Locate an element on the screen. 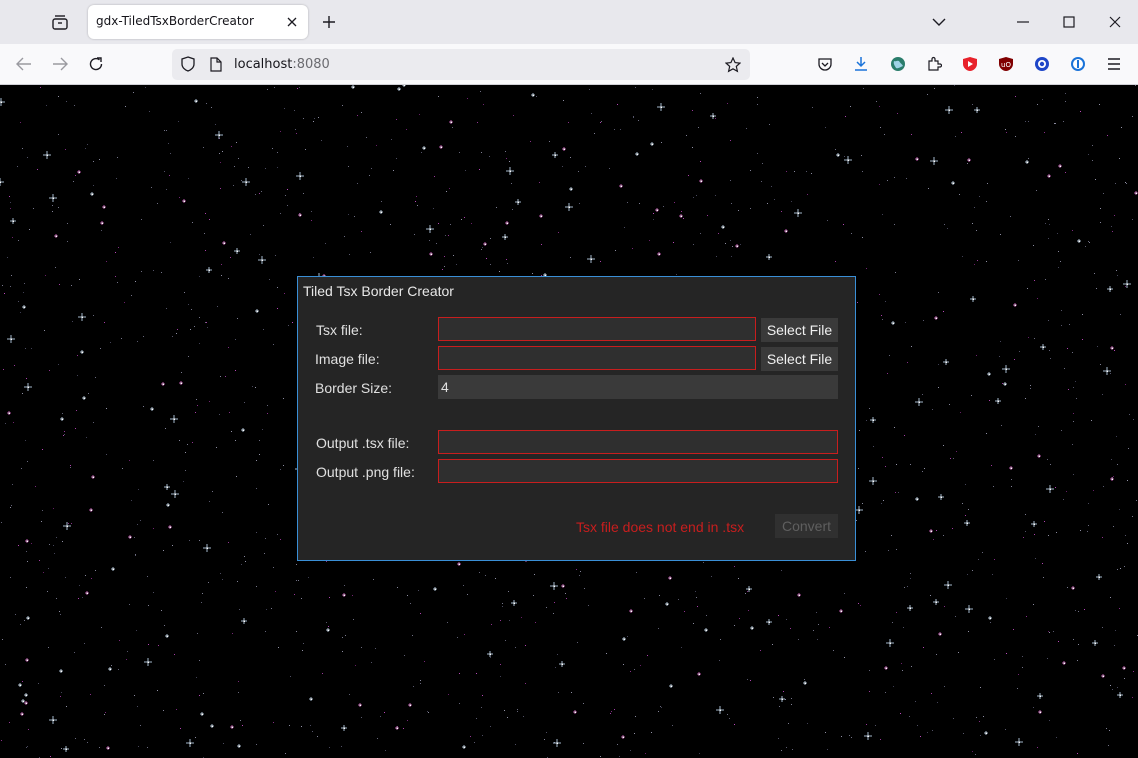 The image size is (1138, 758). border-size-input: 4 is located at coordinates (638, 387).